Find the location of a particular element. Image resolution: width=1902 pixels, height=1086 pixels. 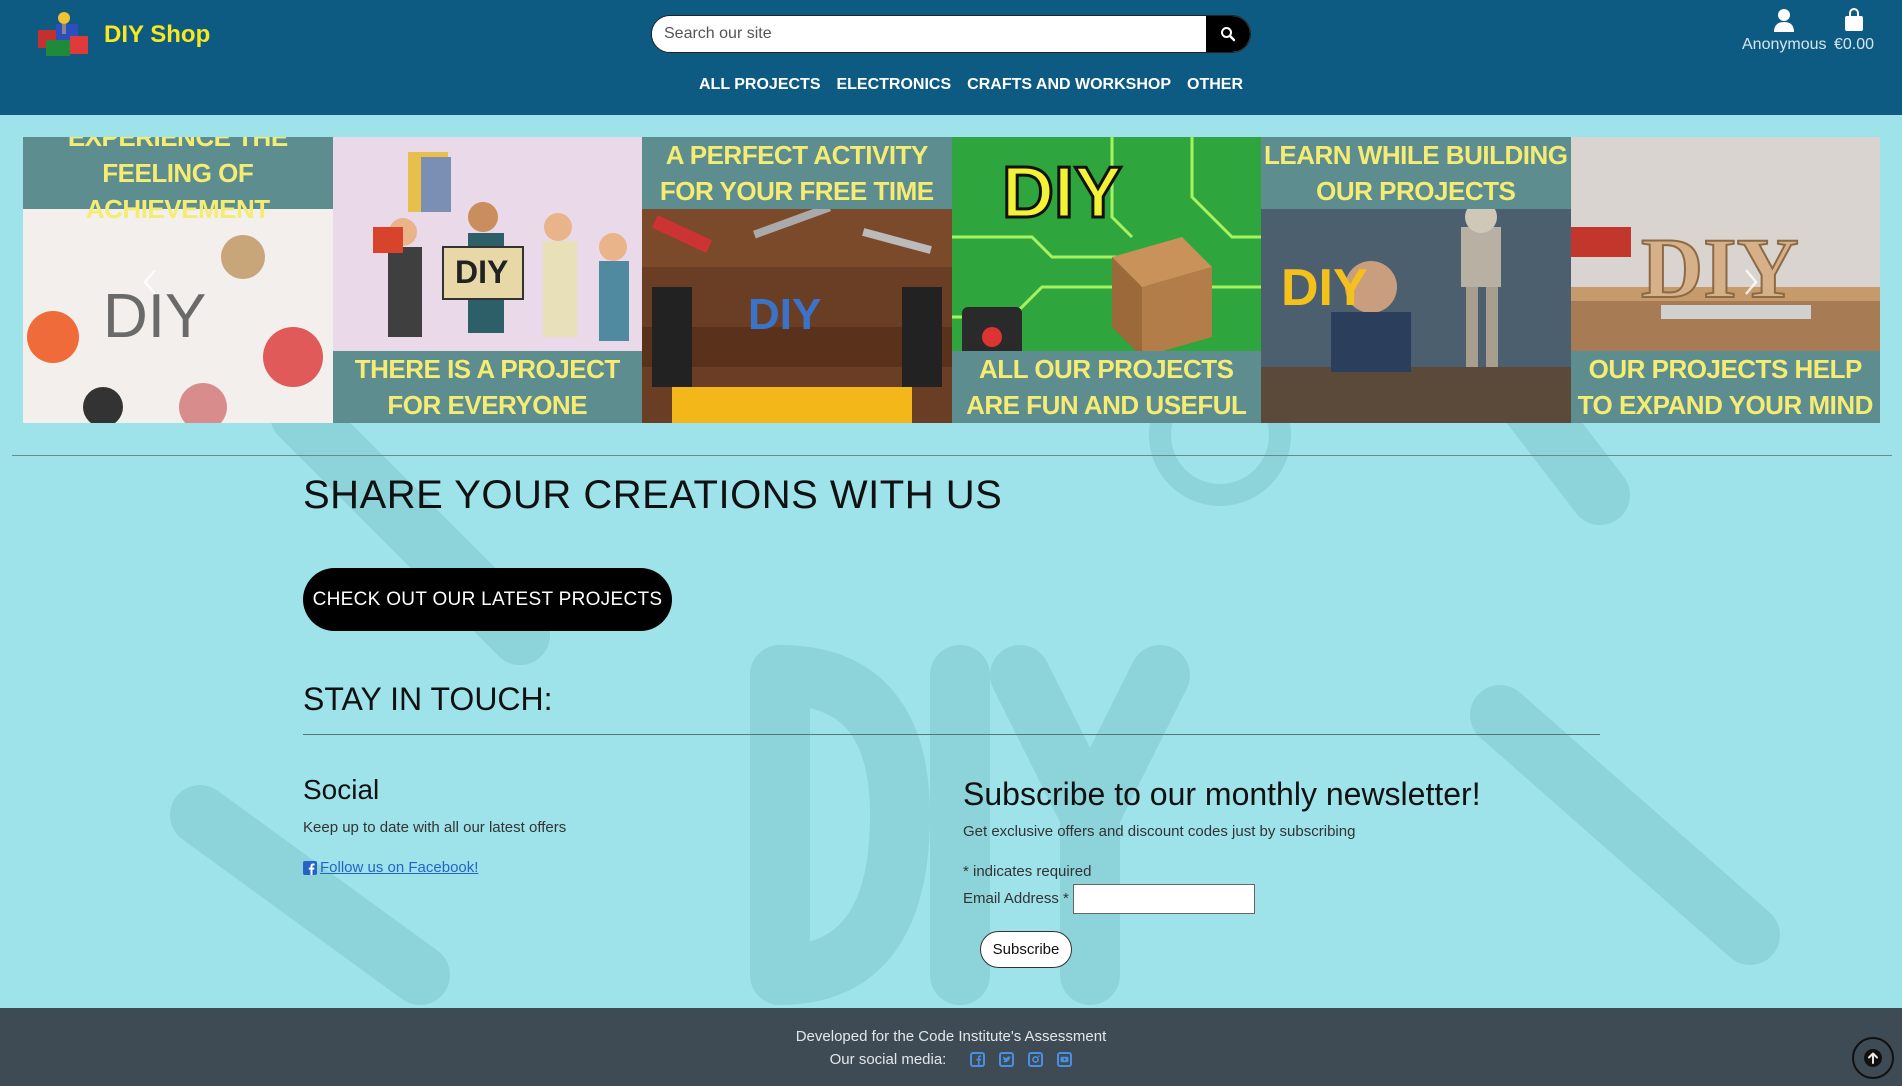

user-icon is located at coordinates (1784, 20).